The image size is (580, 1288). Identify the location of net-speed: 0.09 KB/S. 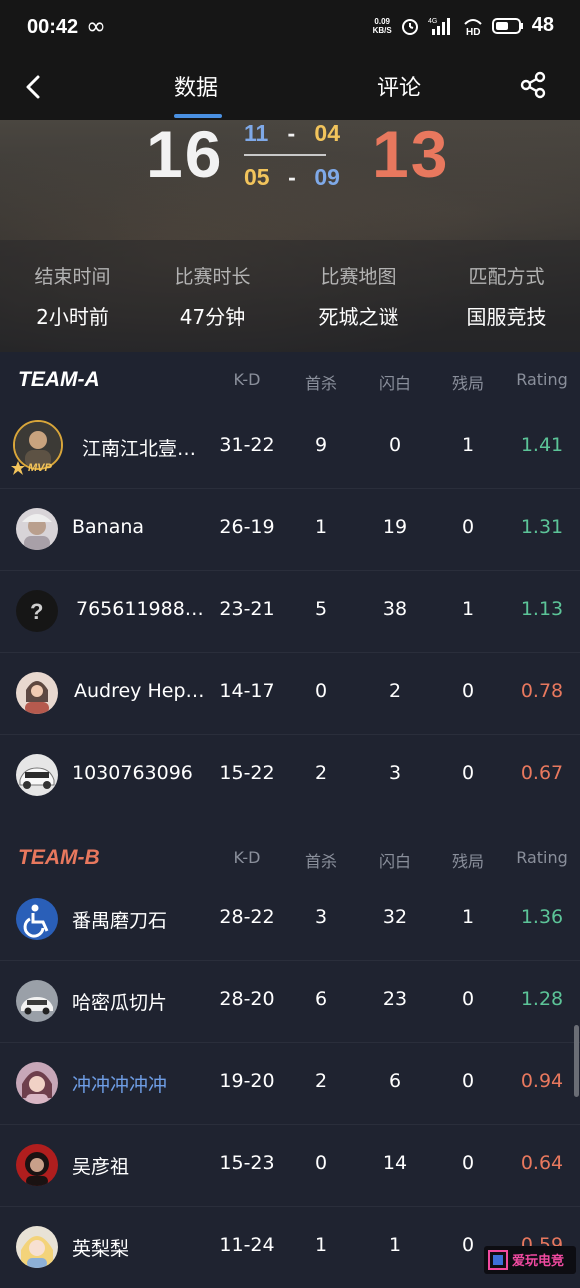
(382, 26).